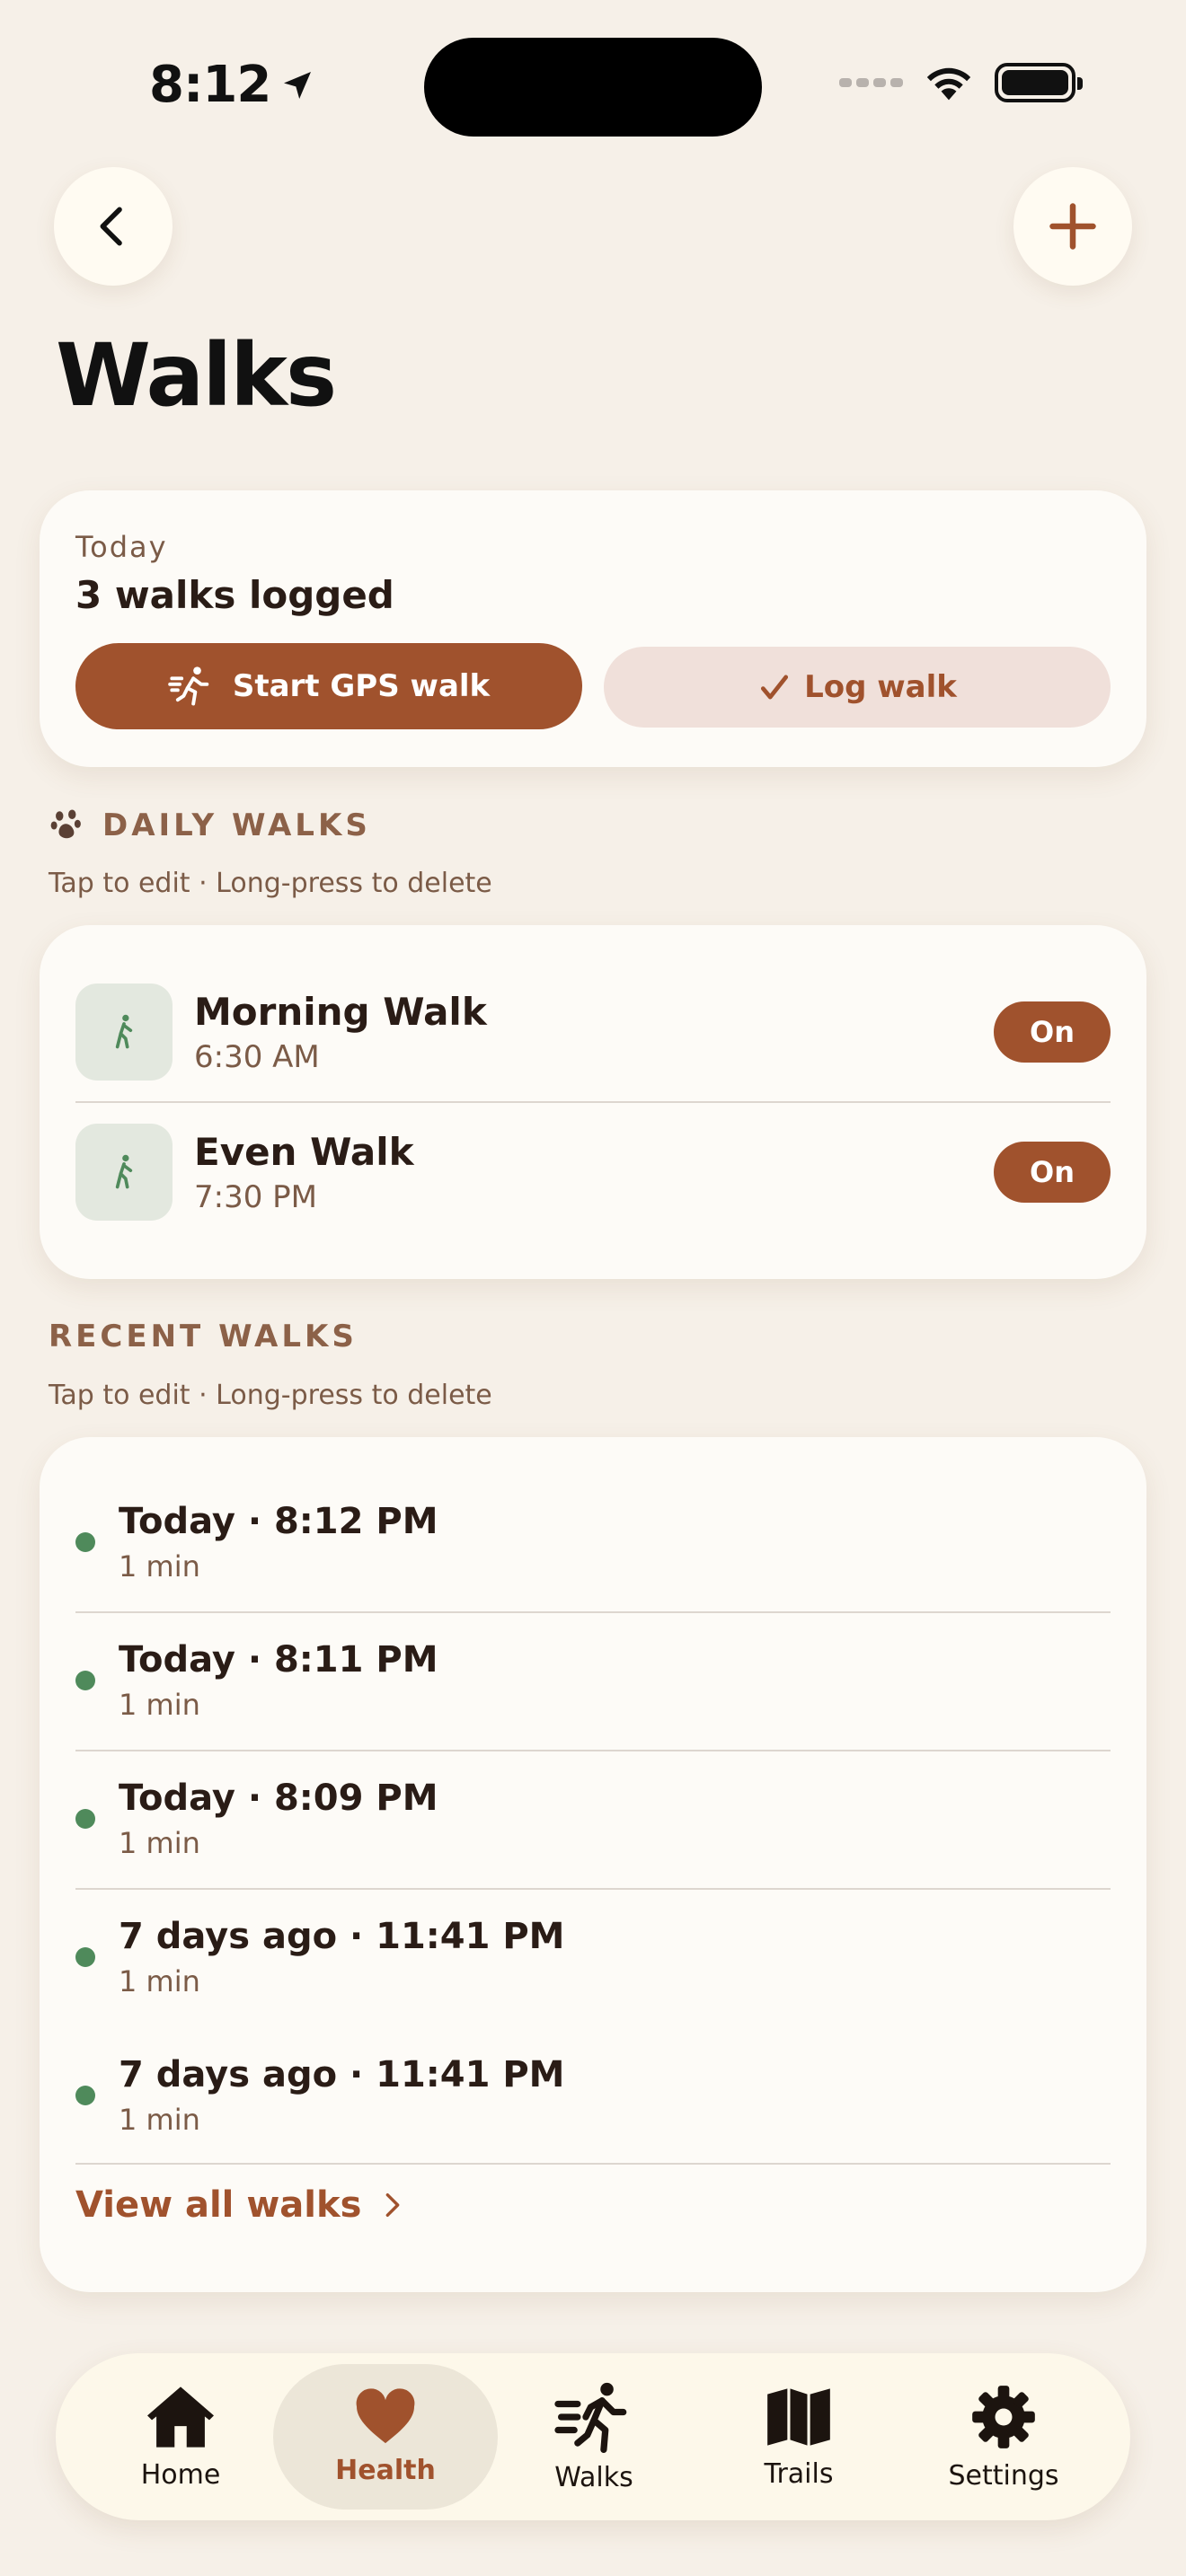  What do you see at coordinates (340, 1012) in the screenshot?
I see `walk-name: Morning Walk` at bounding box center [340, 1012].